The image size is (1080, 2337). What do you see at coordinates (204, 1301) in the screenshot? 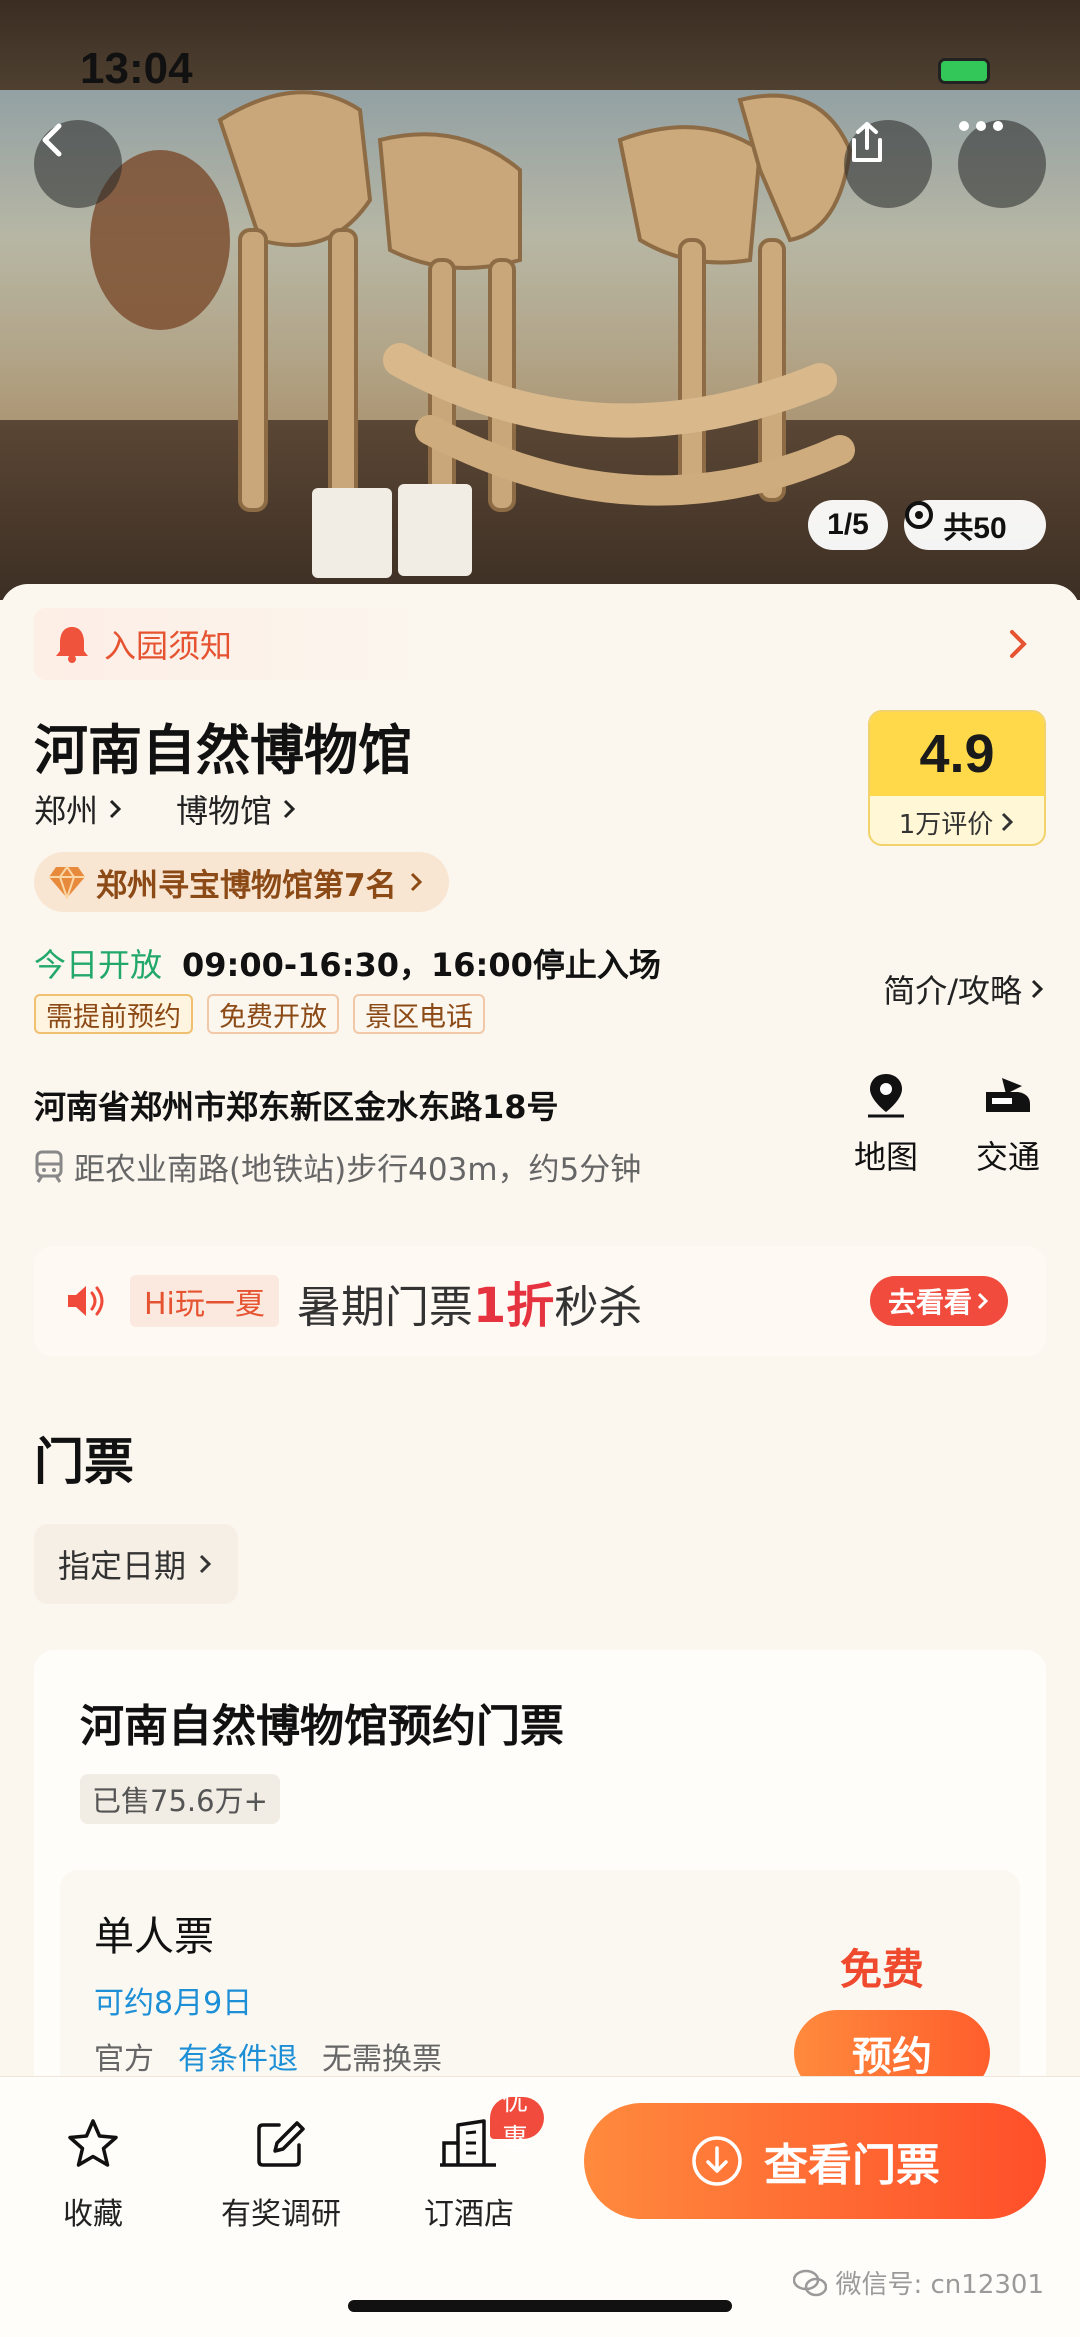
I see `promo-tag: Hi玩一夏` at bounding box center [204, 1301].